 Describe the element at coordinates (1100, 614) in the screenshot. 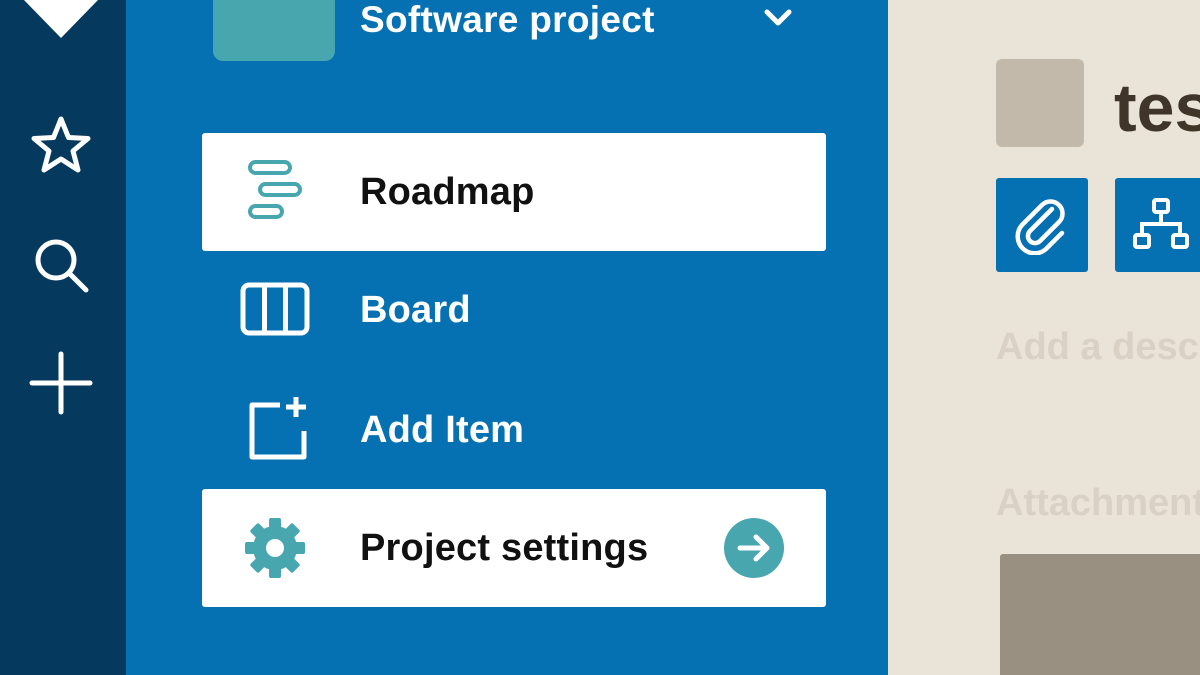

I see `attachment-thumbnail` at that location.